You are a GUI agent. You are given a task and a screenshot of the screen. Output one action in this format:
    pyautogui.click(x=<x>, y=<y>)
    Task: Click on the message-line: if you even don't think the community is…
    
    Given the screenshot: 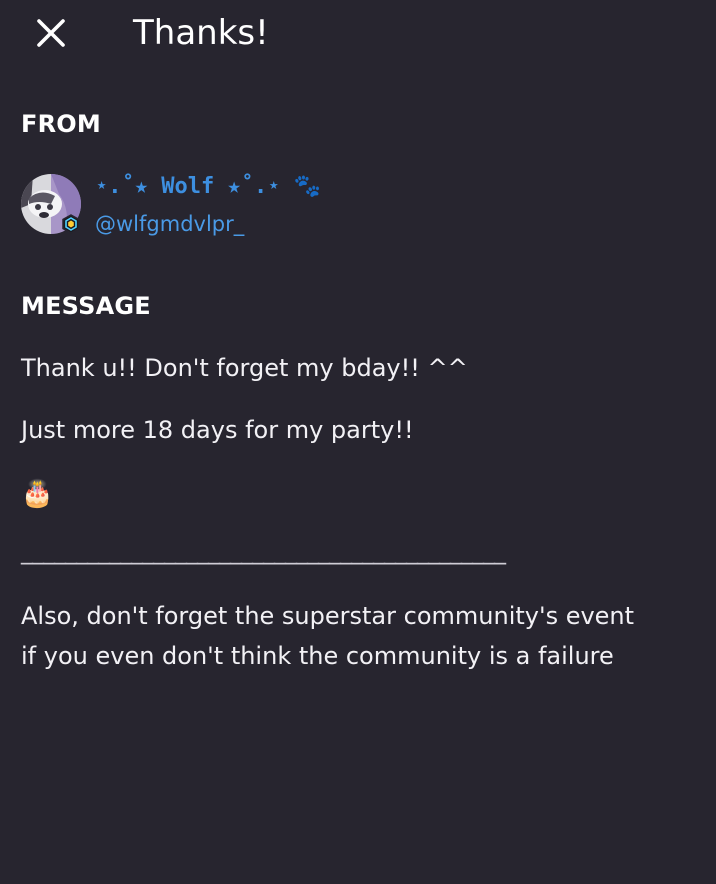 What is the action you would take?
    pyautogui.click(x=317, y=656)
    